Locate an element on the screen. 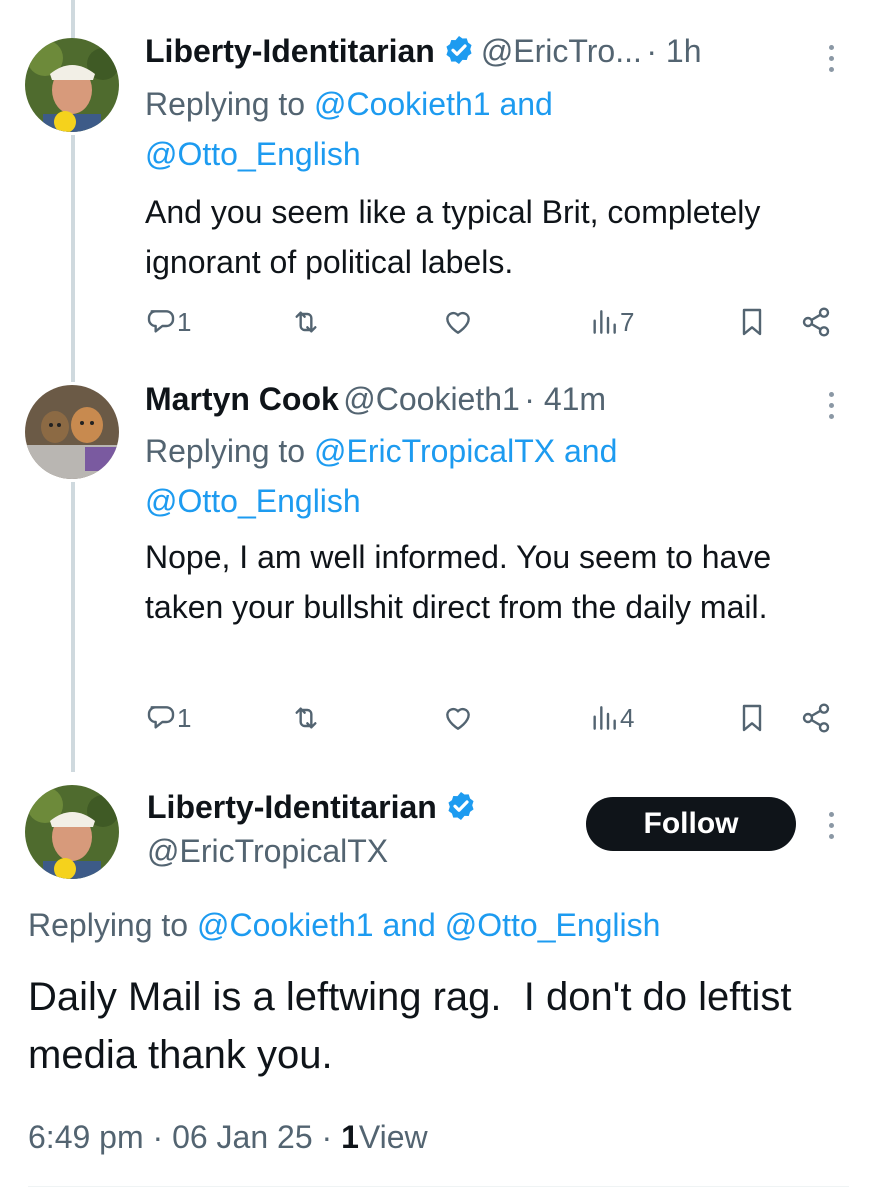  tweet-header: Martyn Cook @Cookieth1 · 41m is located at coordinates (375, 399).